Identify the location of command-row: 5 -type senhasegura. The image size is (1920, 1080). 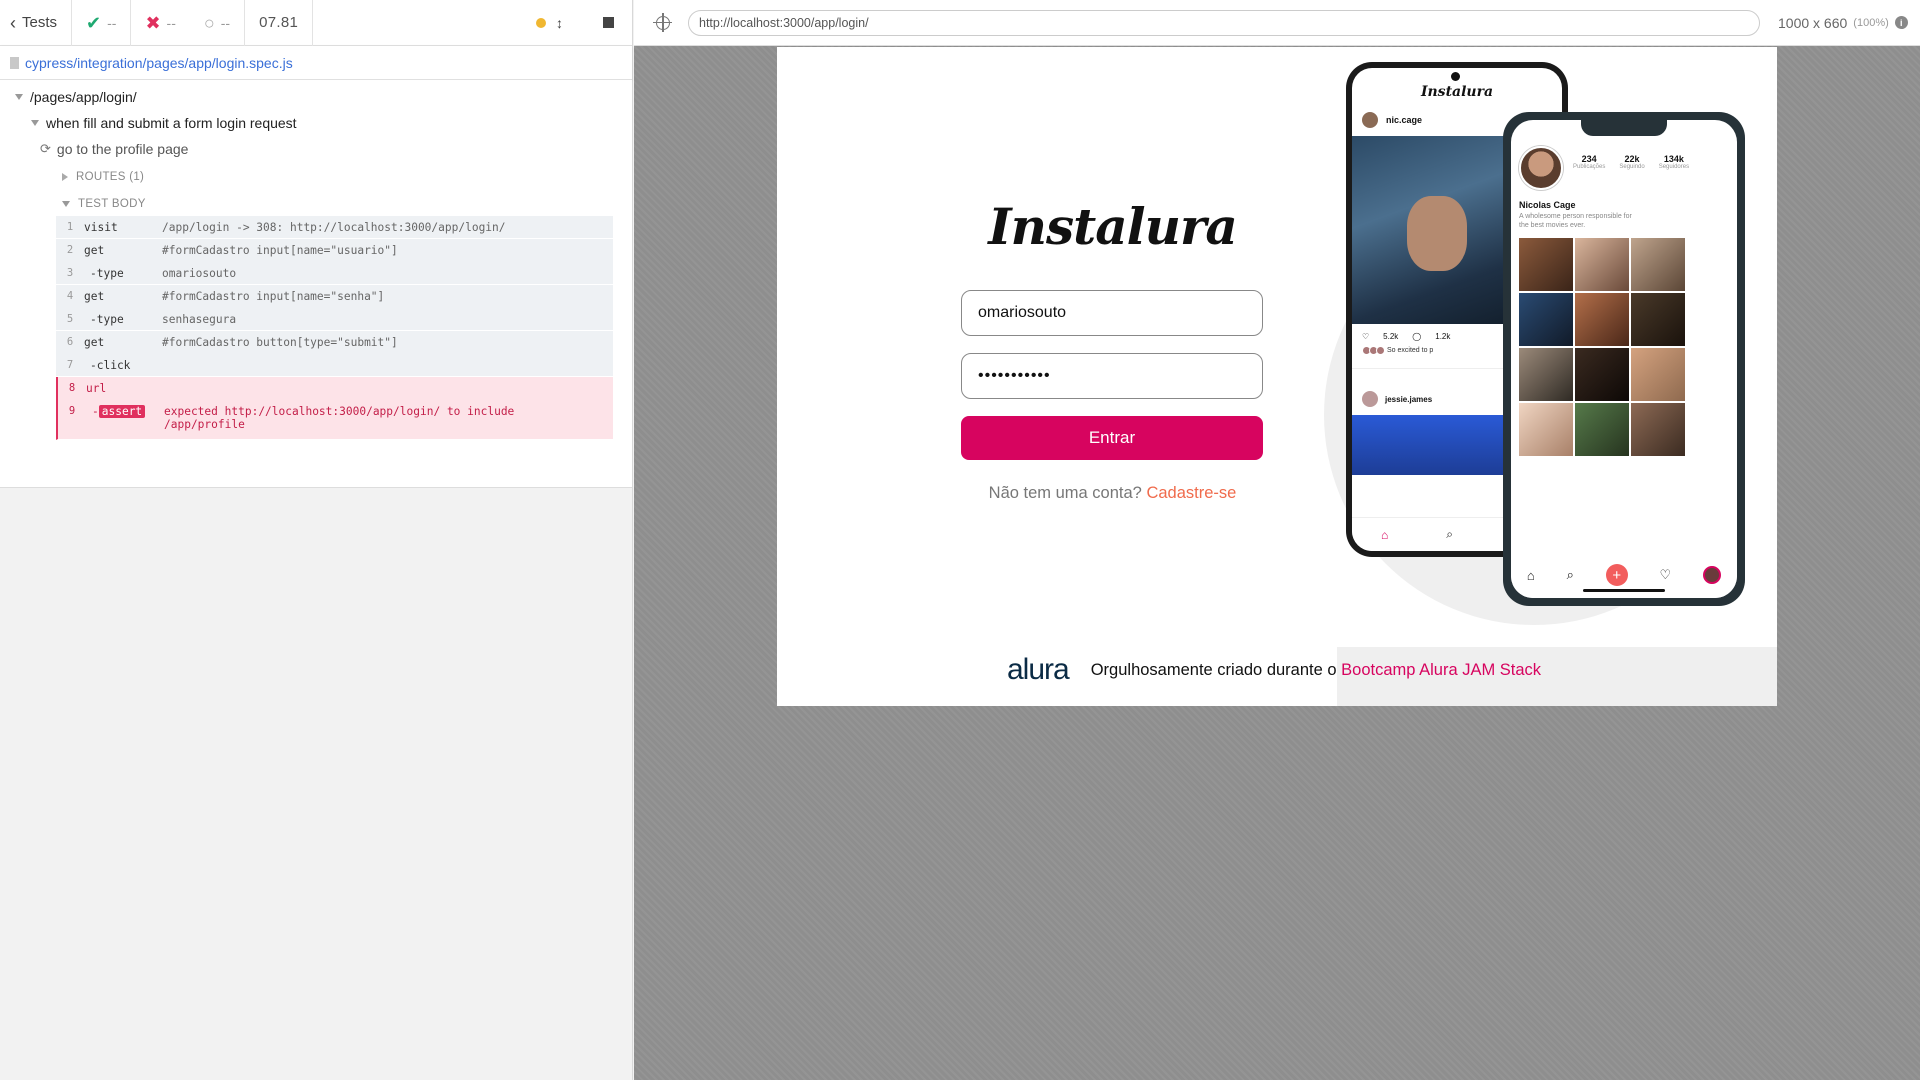
(334, 319).